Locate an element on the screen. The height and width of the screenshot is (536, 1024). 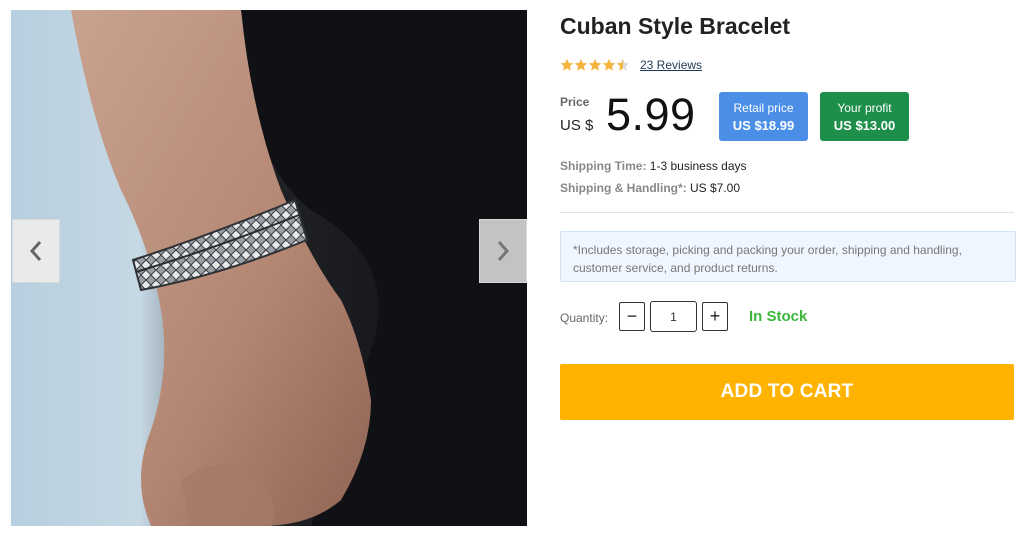
profit-label: Your profit is located at coordinates (864, 107).